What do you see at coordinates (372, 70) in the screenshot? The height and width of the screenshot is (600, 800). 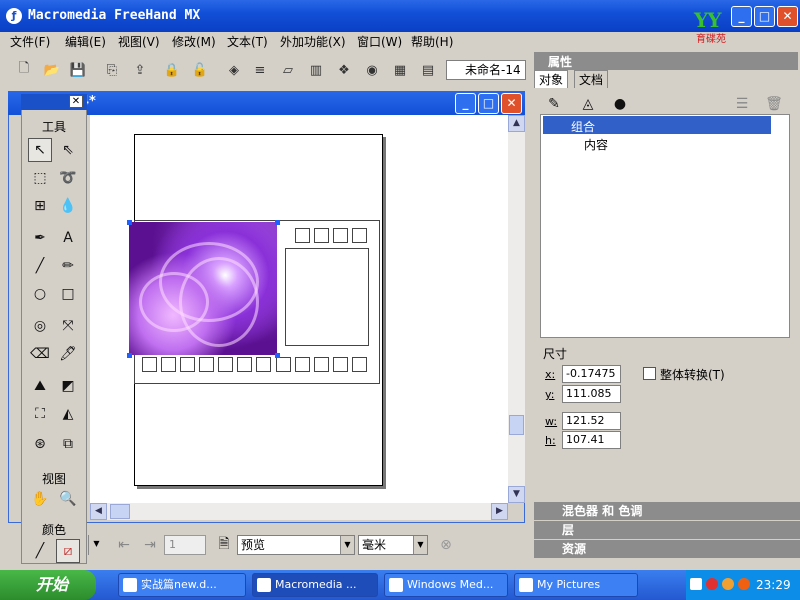 I see `swatches-icon: ◉` at bounding box center [372, 70].